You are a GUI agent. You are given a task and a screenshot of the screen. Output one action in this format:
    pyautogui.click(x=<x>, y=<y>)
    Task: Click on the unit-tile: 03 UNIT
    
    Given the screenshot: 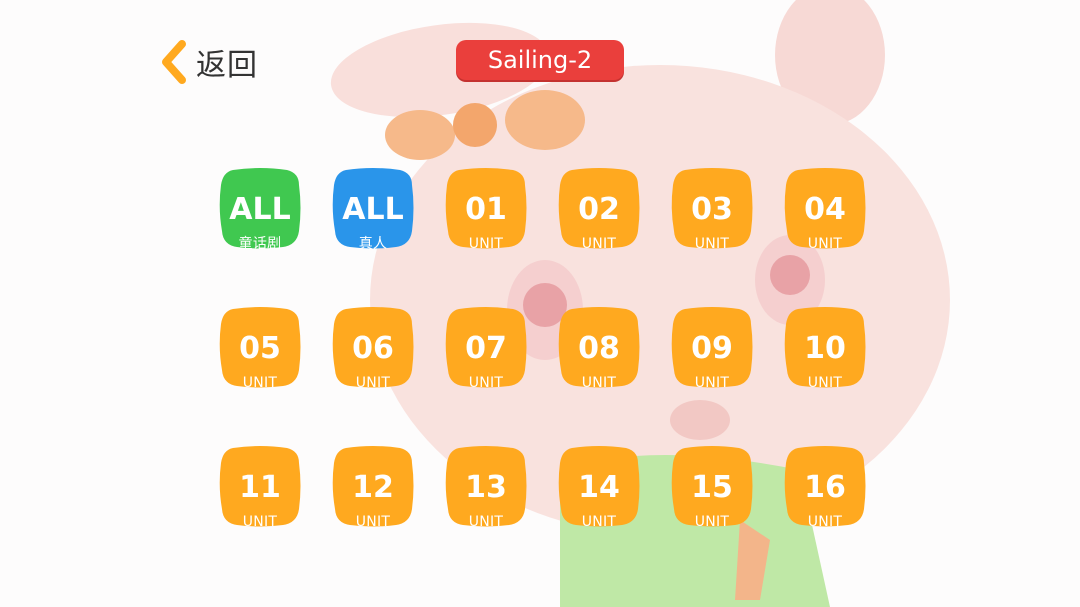 What is the action you would take?
    pyautogui.click(x=712, y=210)
    